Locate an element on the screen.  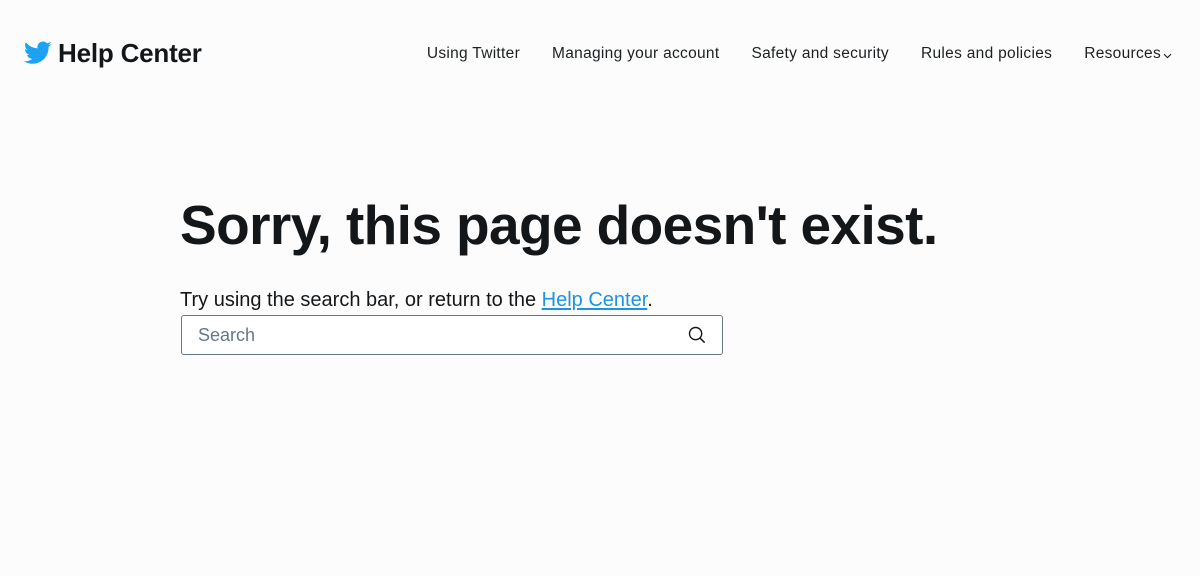
search-input is located at coordinates (438, 335).